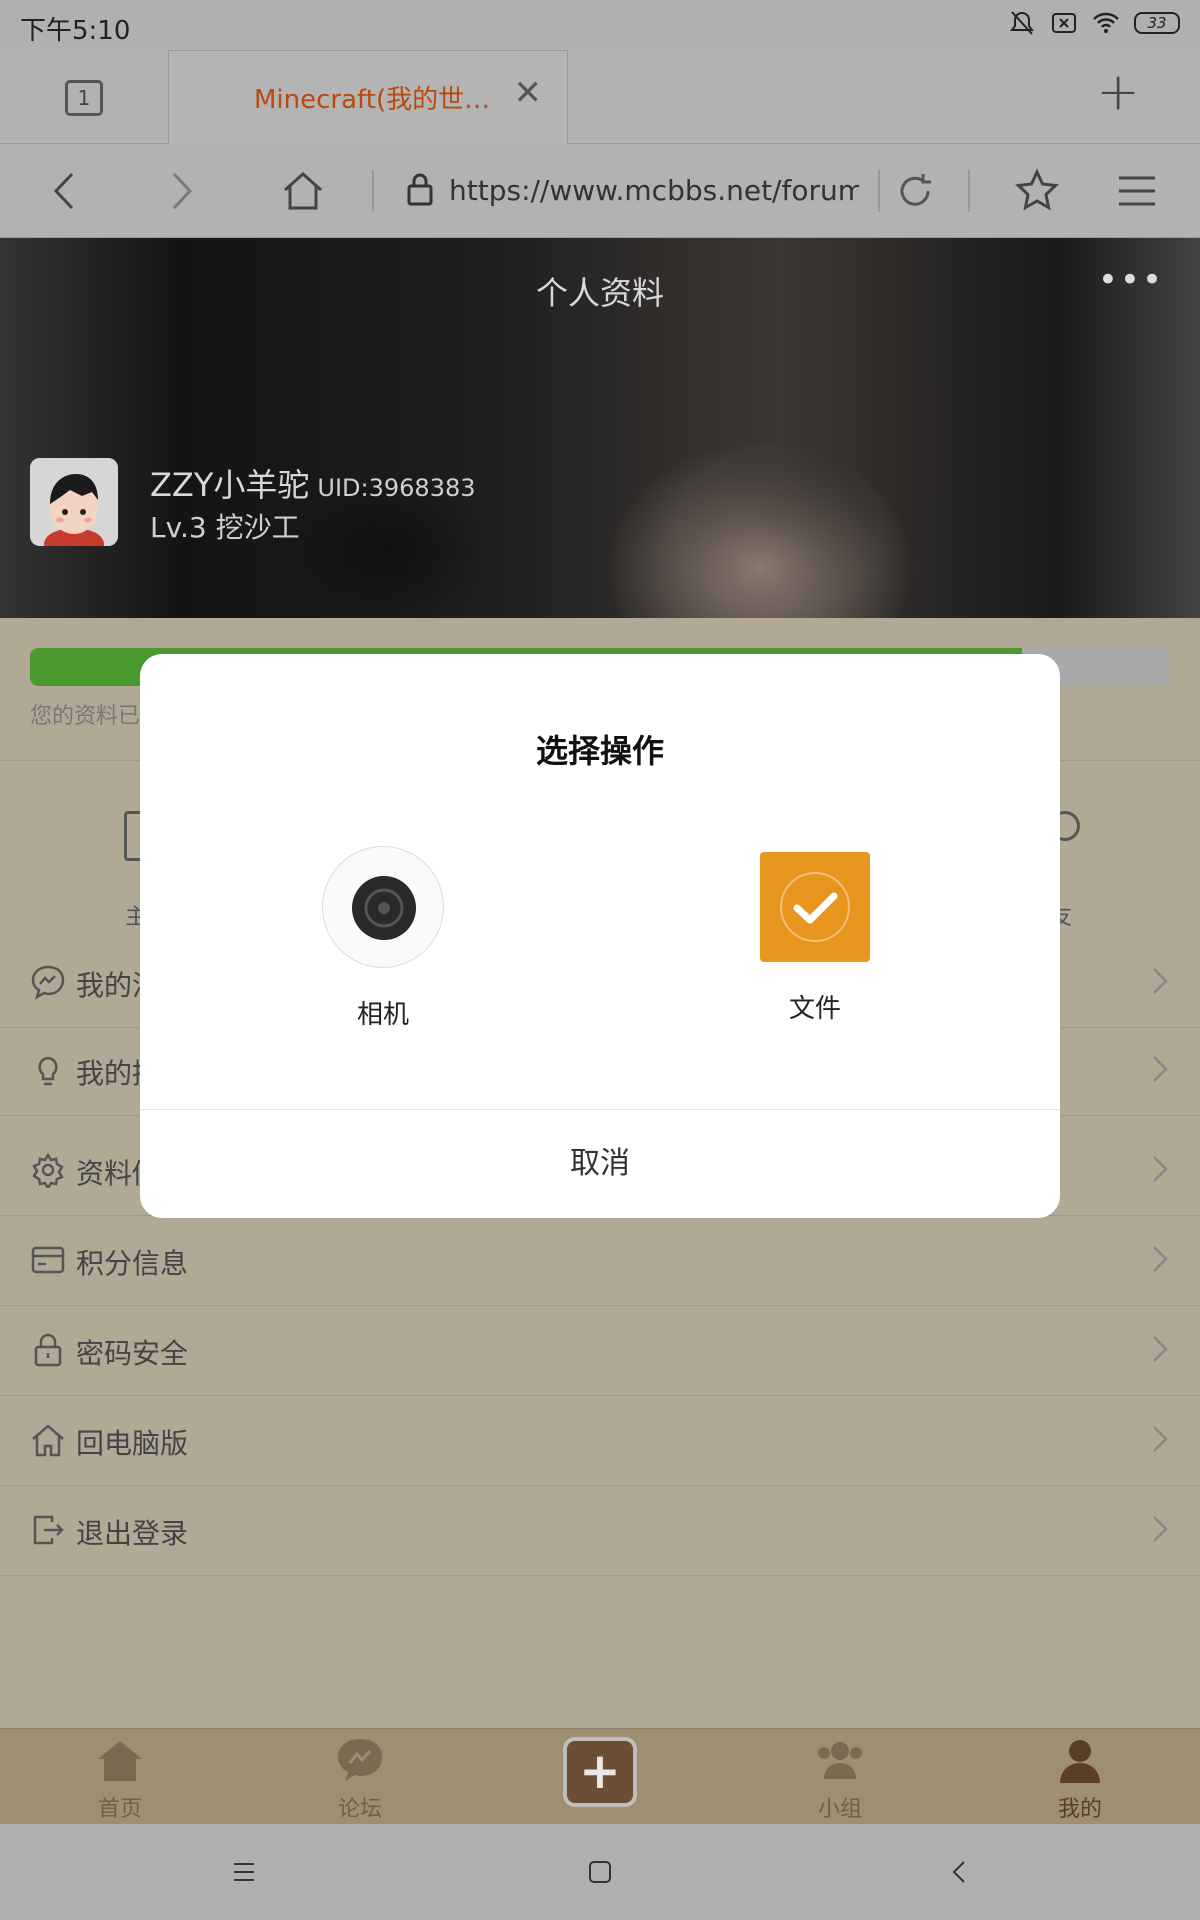 The height and width of the screenshot is (1920, 1200). I want to click on bottom-nav-label: 我的, so click(1079, 1809).